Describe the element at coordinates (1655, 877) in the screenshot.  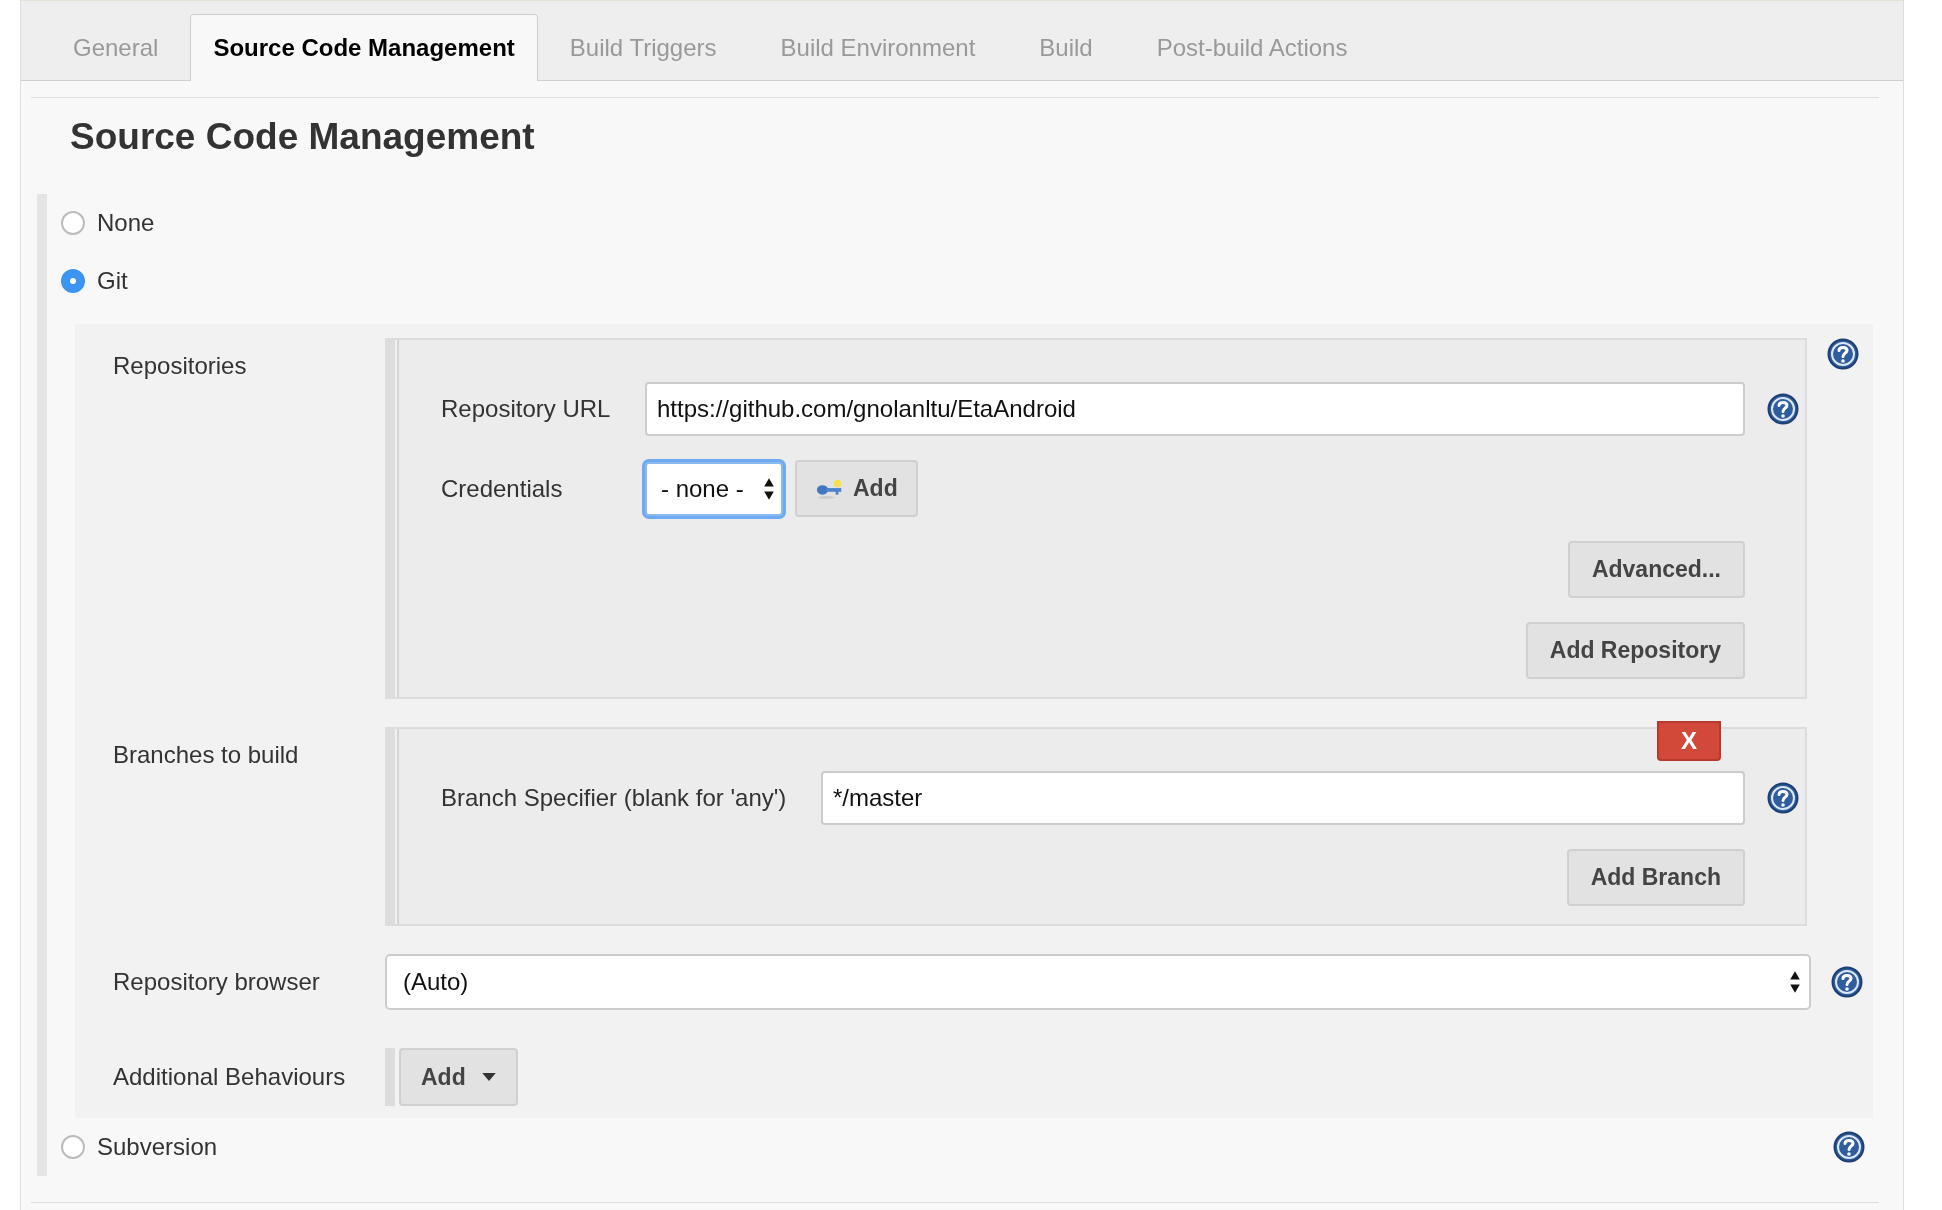
I see `add-branch-button: Add Branch` at that location.